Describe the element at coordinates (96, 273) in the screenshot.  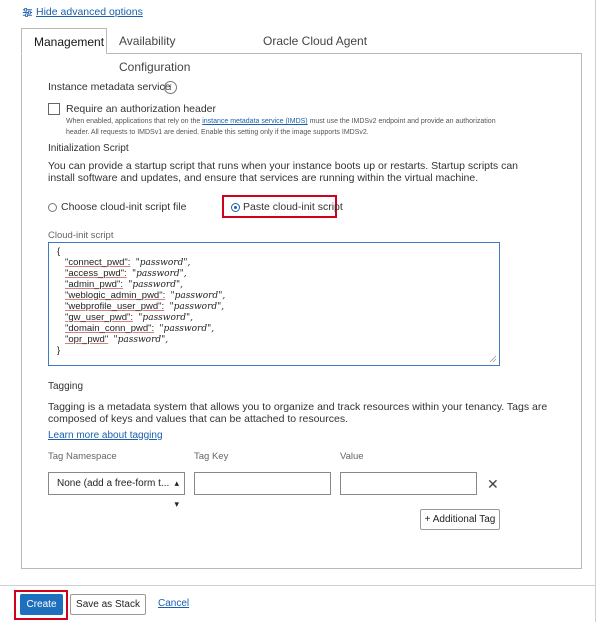
I see `script-key: "access_pwd":` at that location.